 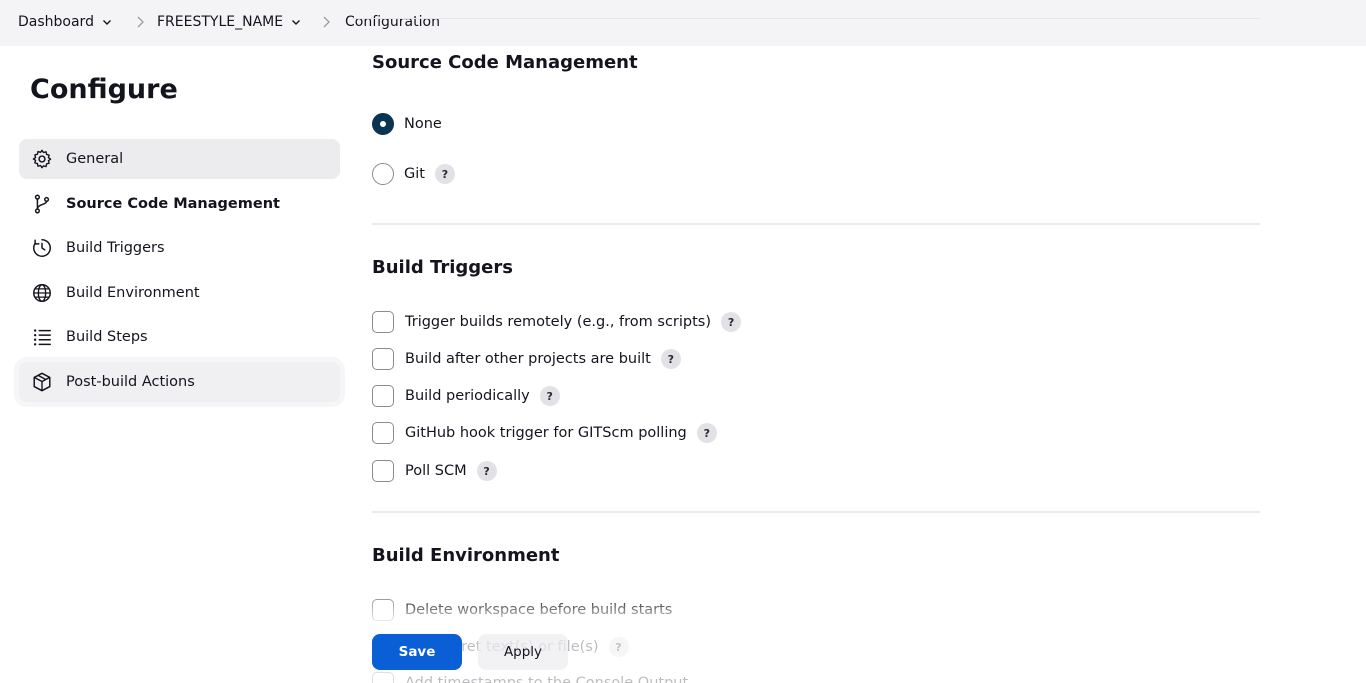 I want to click on breadcrumb-dashboard: Dashboard, so click(x=65, y=22).